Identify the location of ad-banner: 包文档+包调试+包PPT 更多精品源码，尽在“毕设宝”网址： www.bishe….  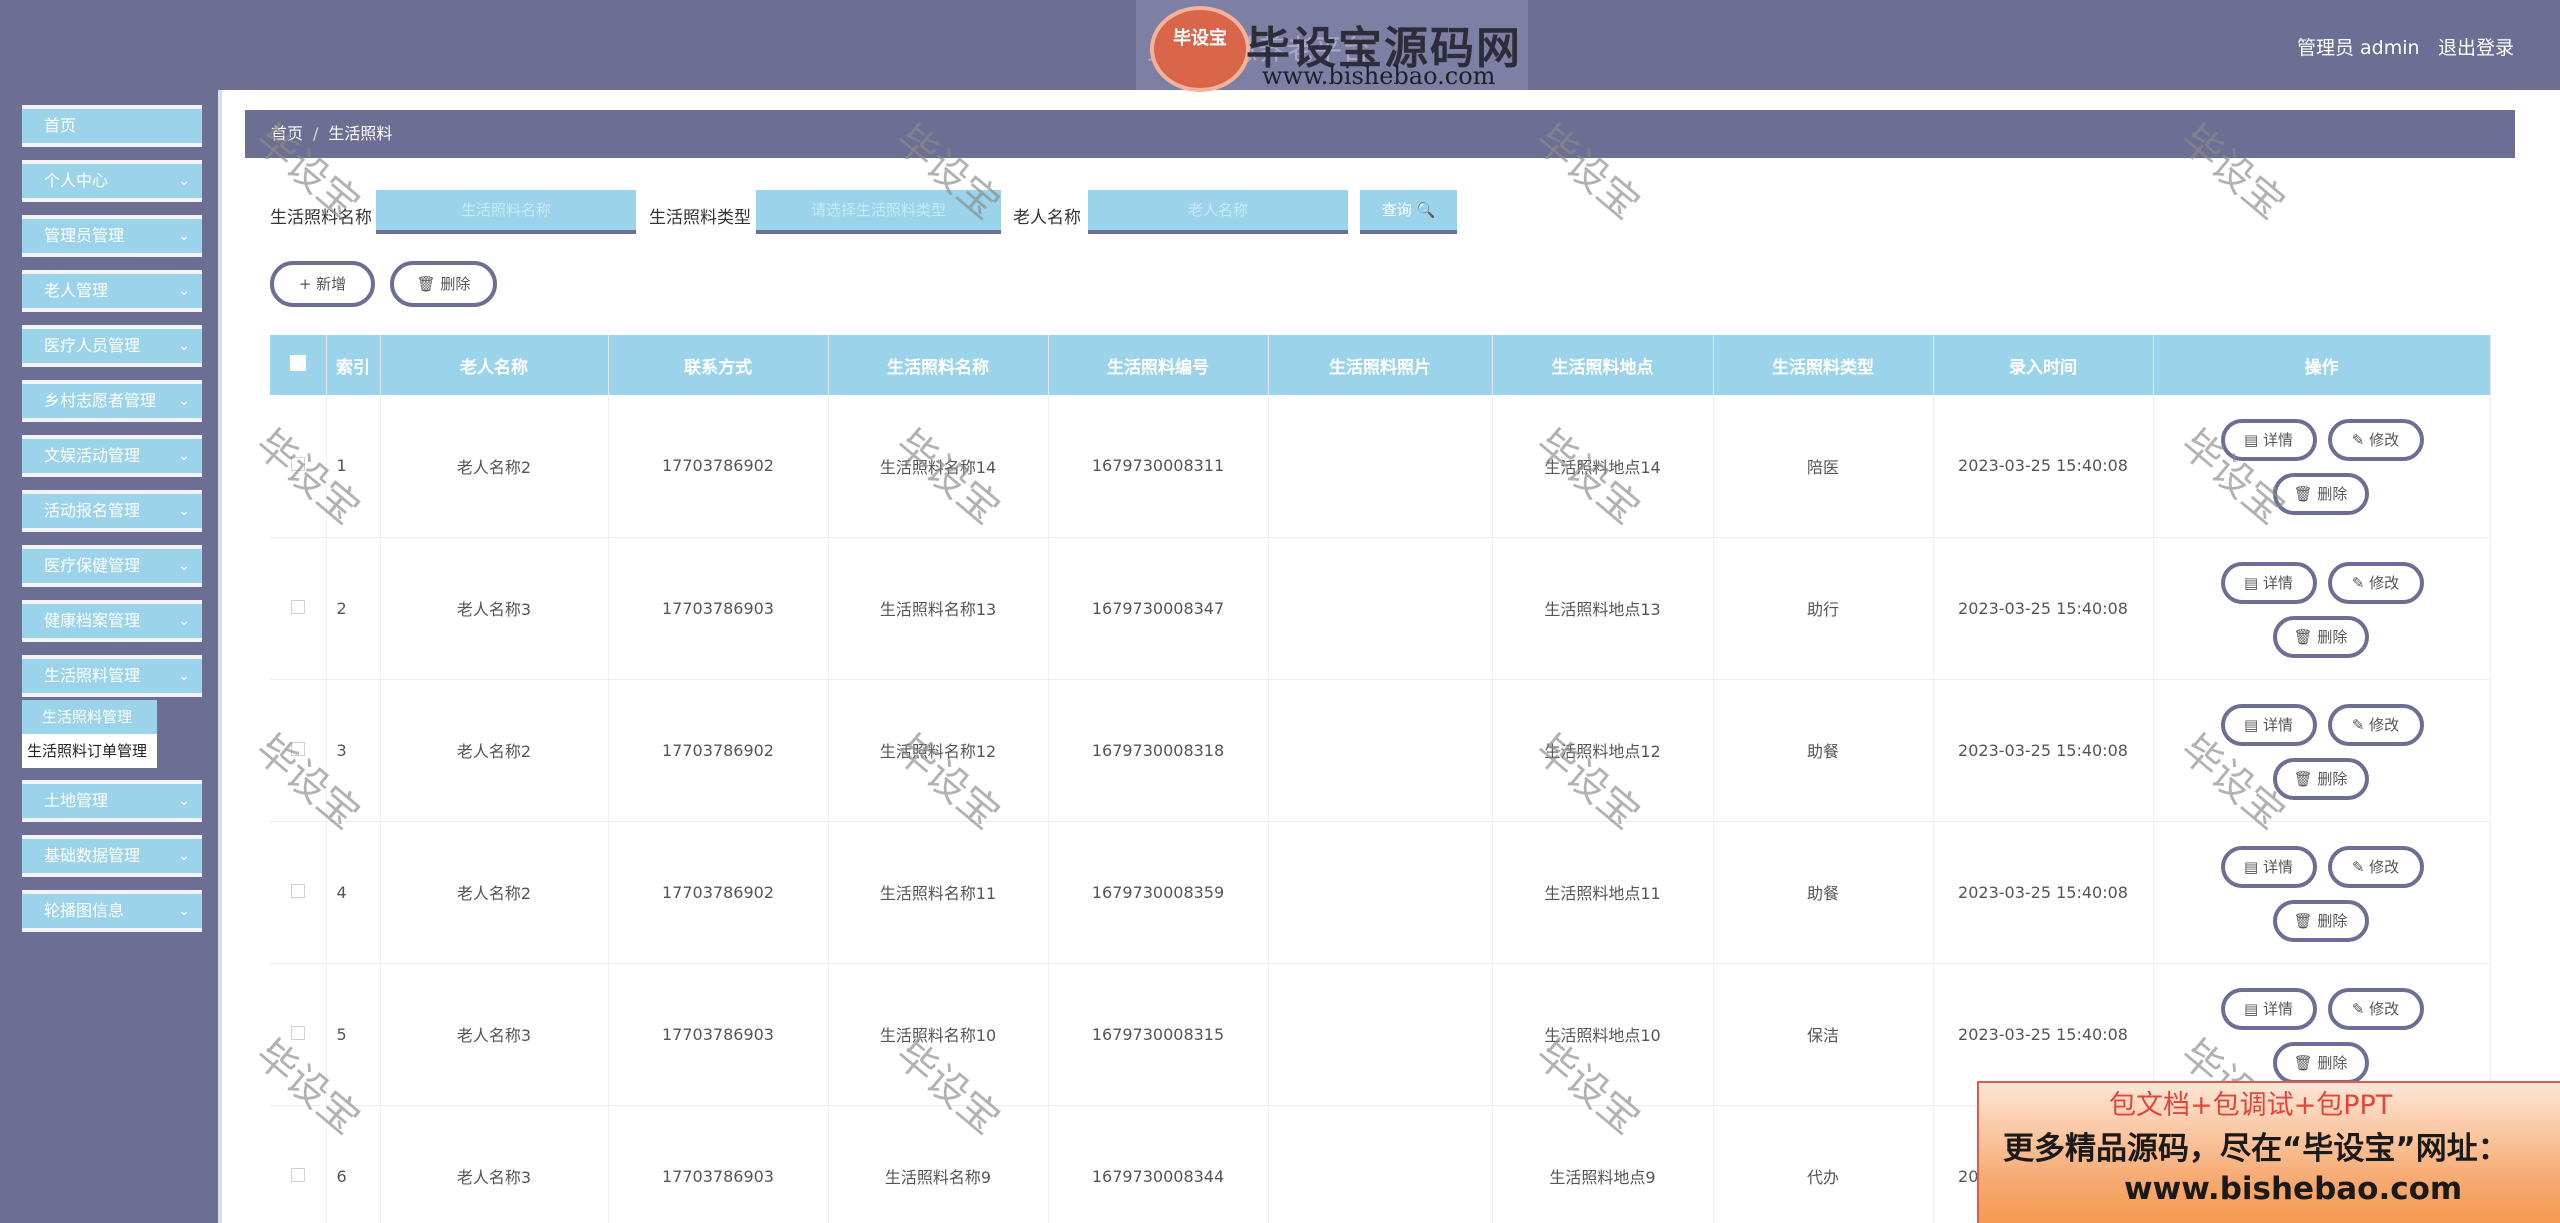
(2268, 1152).